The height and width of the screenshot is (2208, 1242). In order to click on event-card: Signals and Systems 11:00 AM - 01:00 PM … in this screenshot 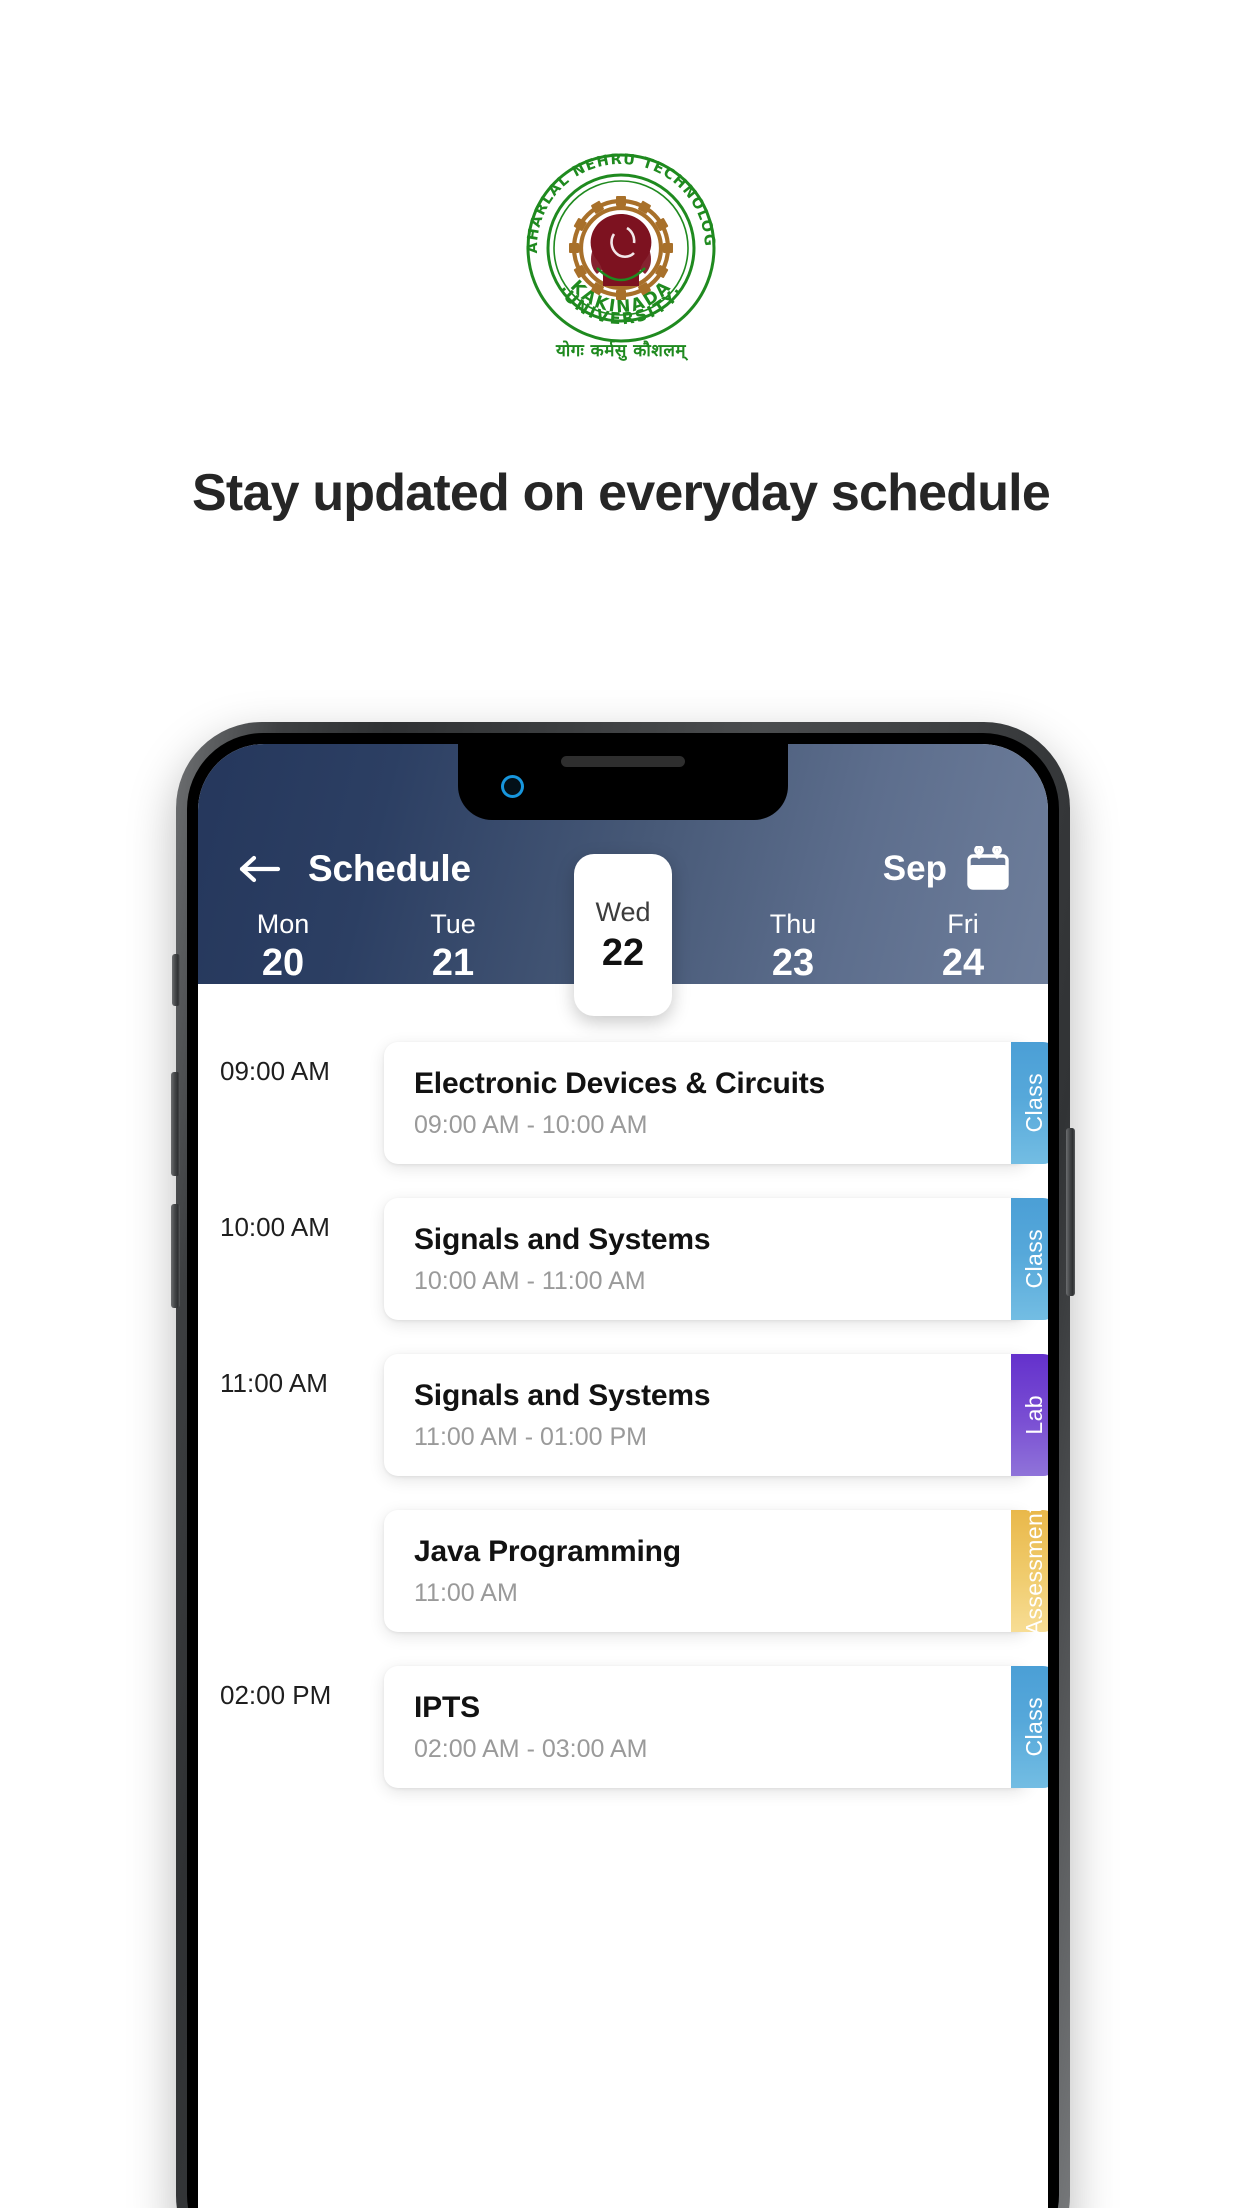, I will do `click(716, 1415)`.